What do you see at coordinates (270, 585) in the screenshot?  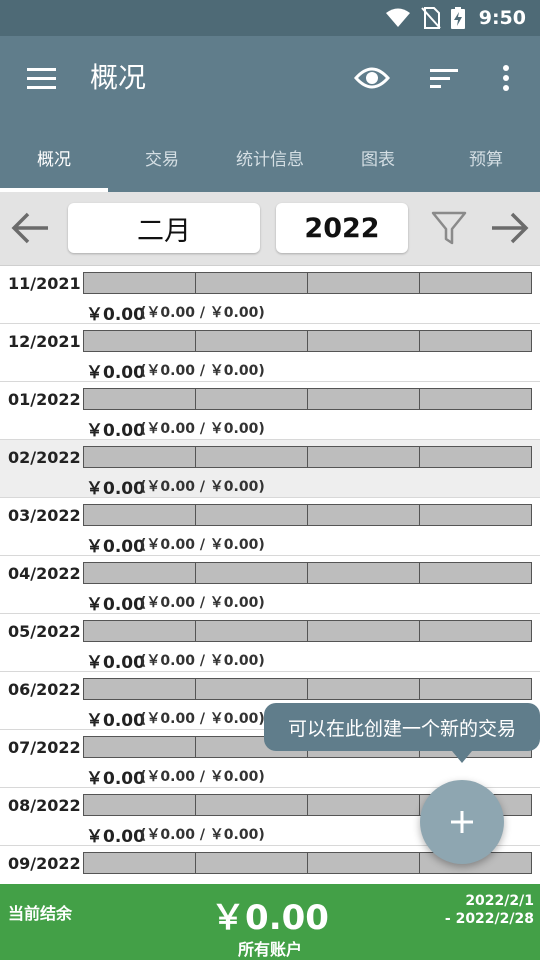 I see `list-item: 04/2022 ￥0.00 (￥0.00 / ￥0.00)` at bounding box center [270, 585].